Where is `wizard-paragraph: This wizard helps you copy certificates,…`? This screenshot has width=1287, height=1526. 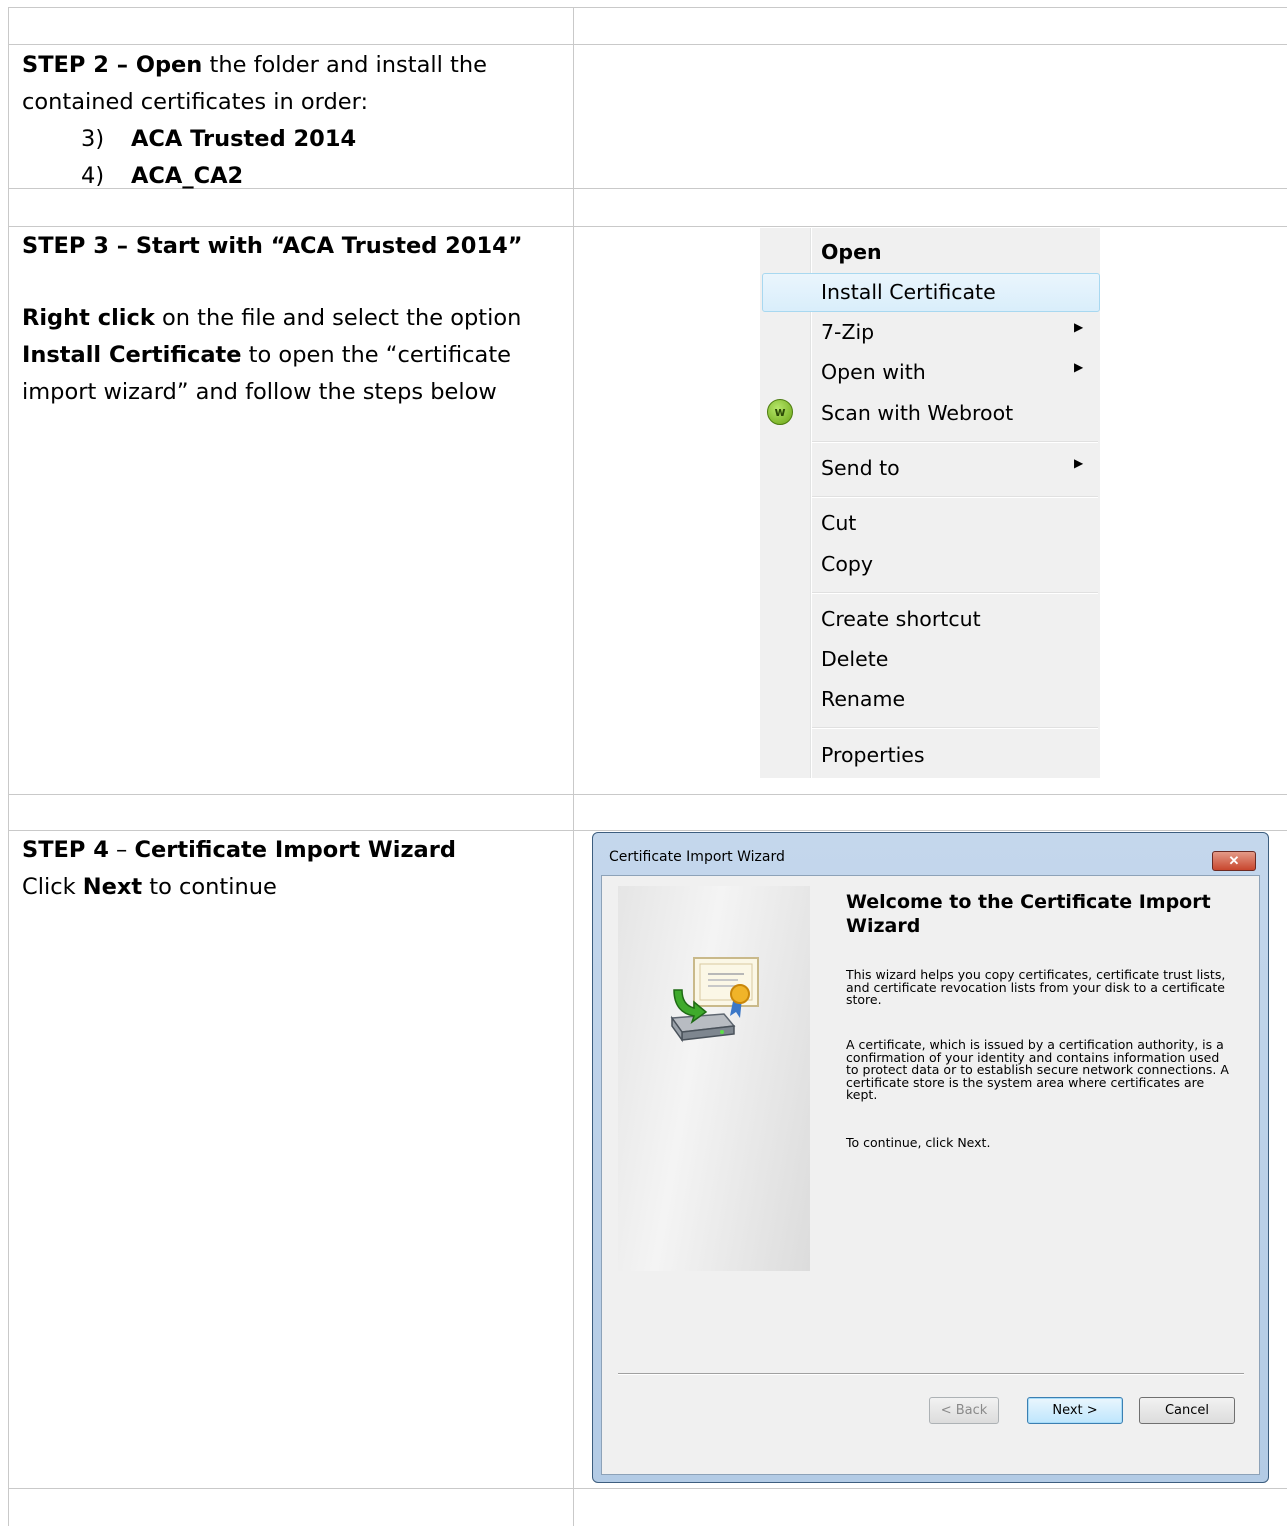
wizard-paragraph: This wizard helps you copy certificates,… is located at coordinates (1036, 987).